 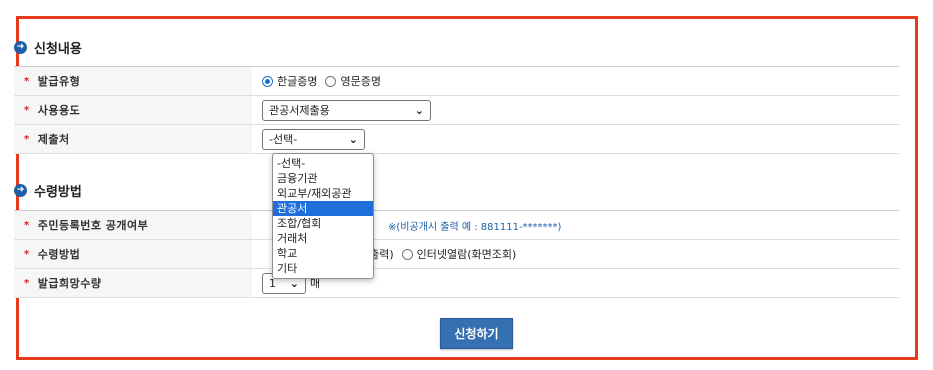 What do you see at coordinates (456, 139) in the screenshot?
I see `row-submit-to: * 제출처 -선택- ⌄` at bounding box center [456, 139].